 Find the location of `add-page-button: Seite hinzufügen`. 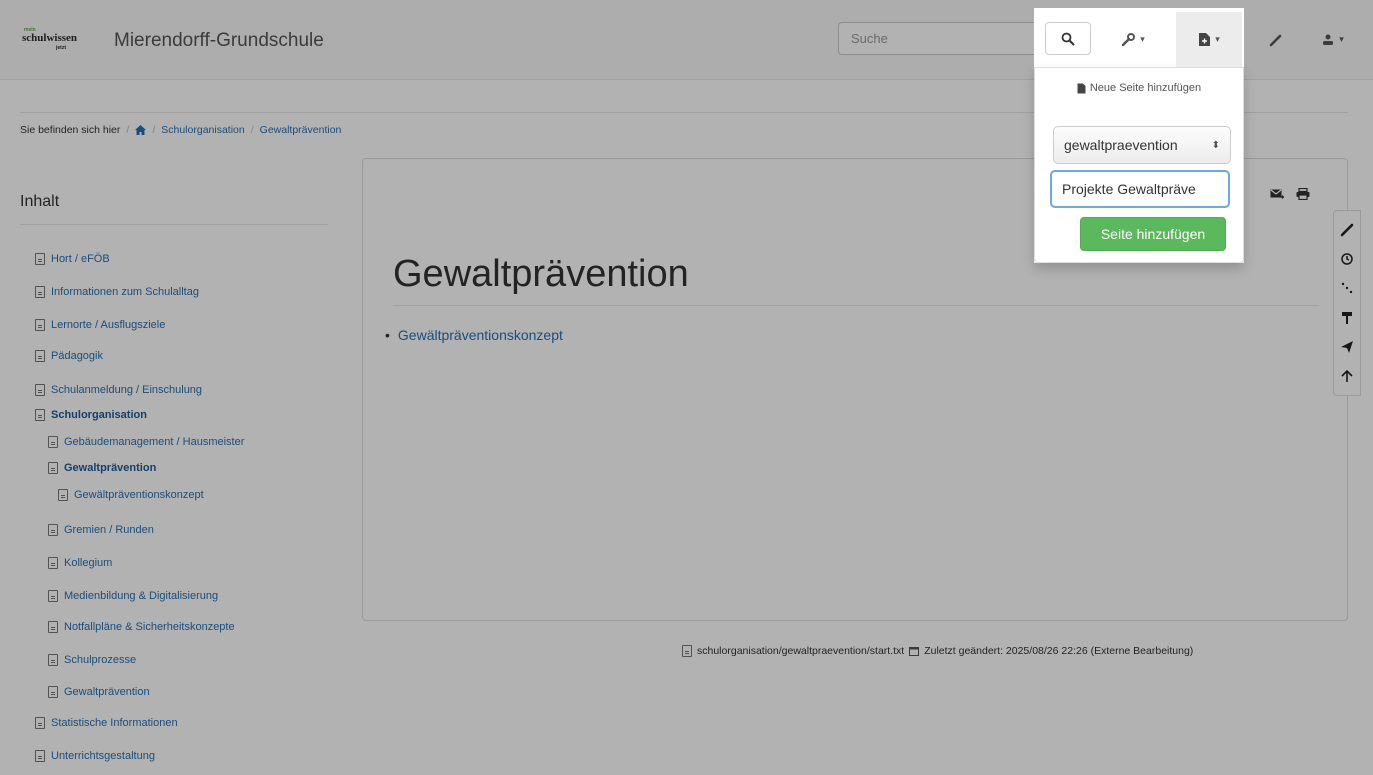

add-page-button: Seite hinzufügen is located at coordinates (1153, 234).